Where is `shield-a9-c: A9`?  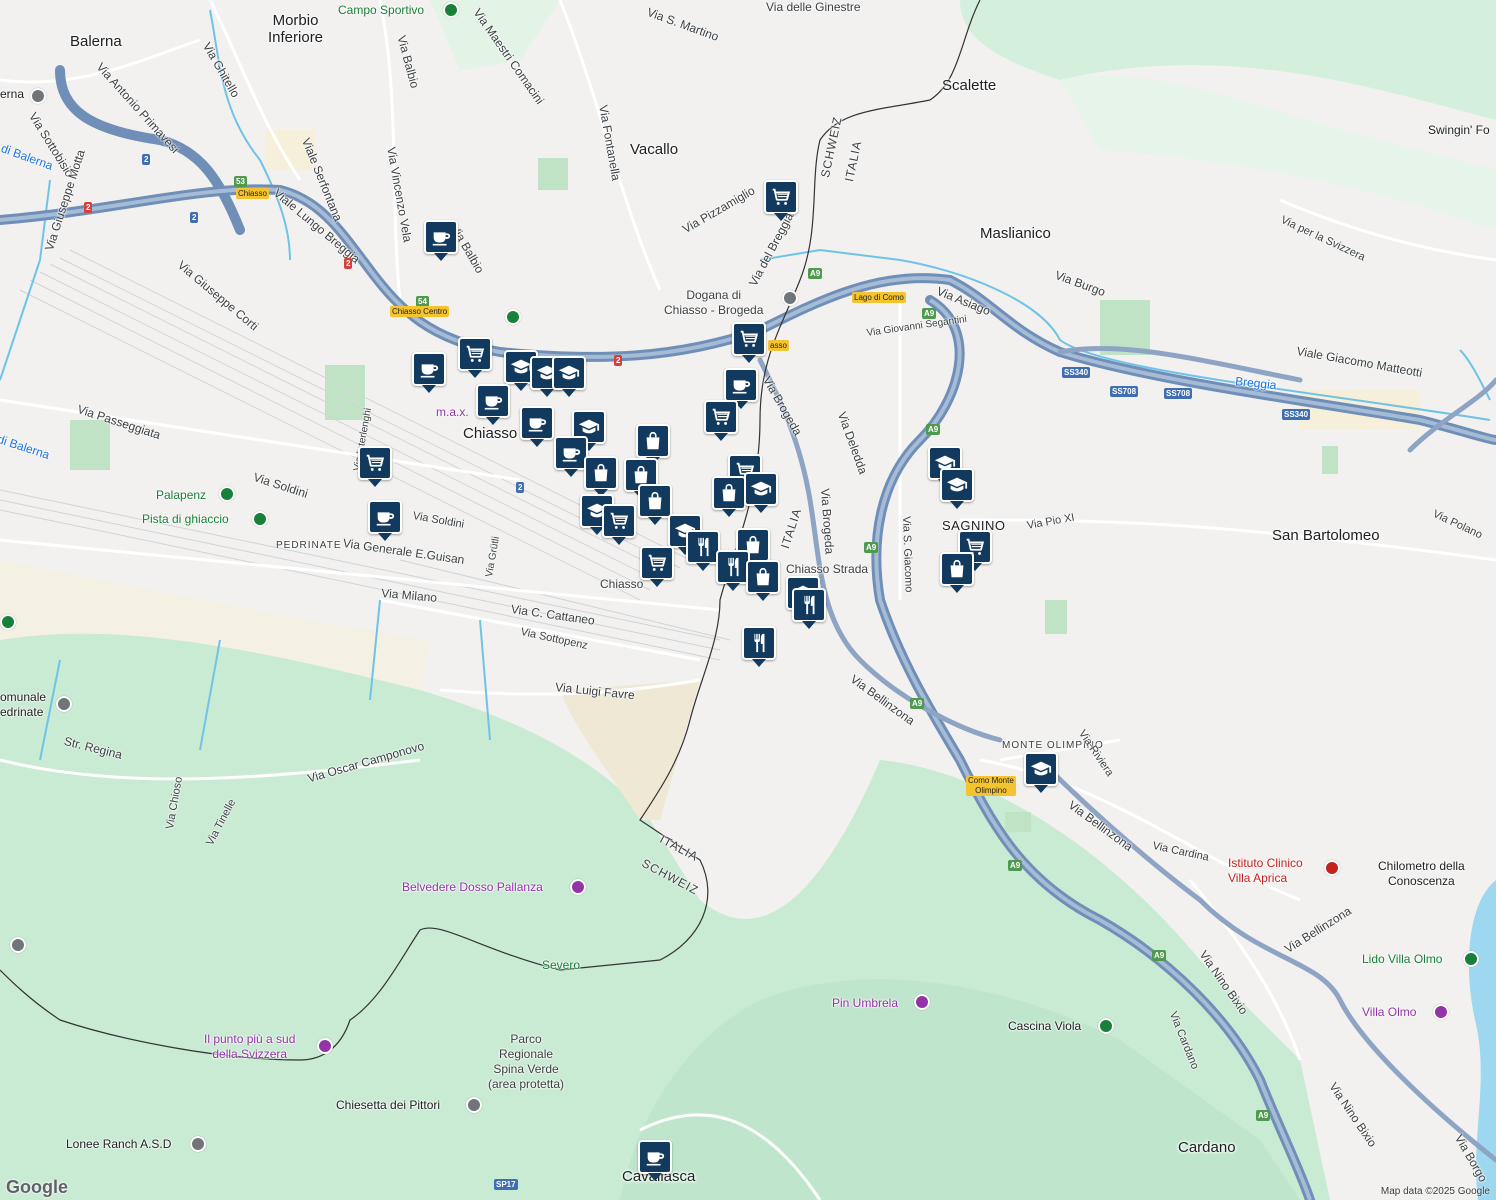 shield-a9-c: A9 is located at coordinates (933, 429).